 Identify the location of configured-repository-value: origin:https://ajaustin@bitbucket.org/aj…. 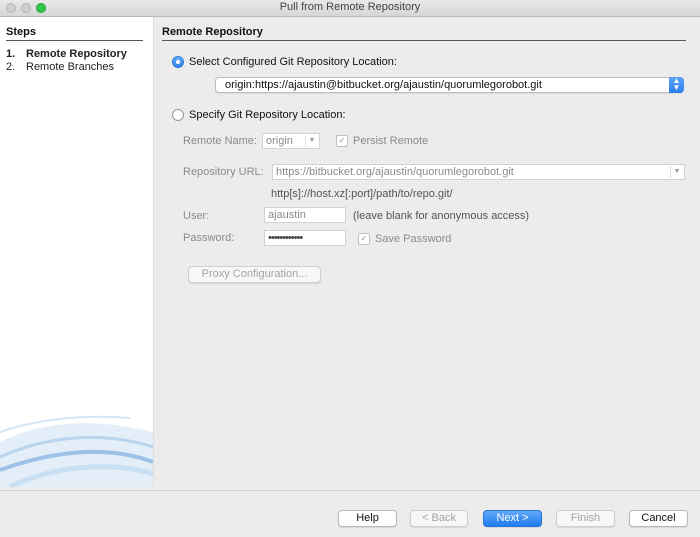
(383, 85).